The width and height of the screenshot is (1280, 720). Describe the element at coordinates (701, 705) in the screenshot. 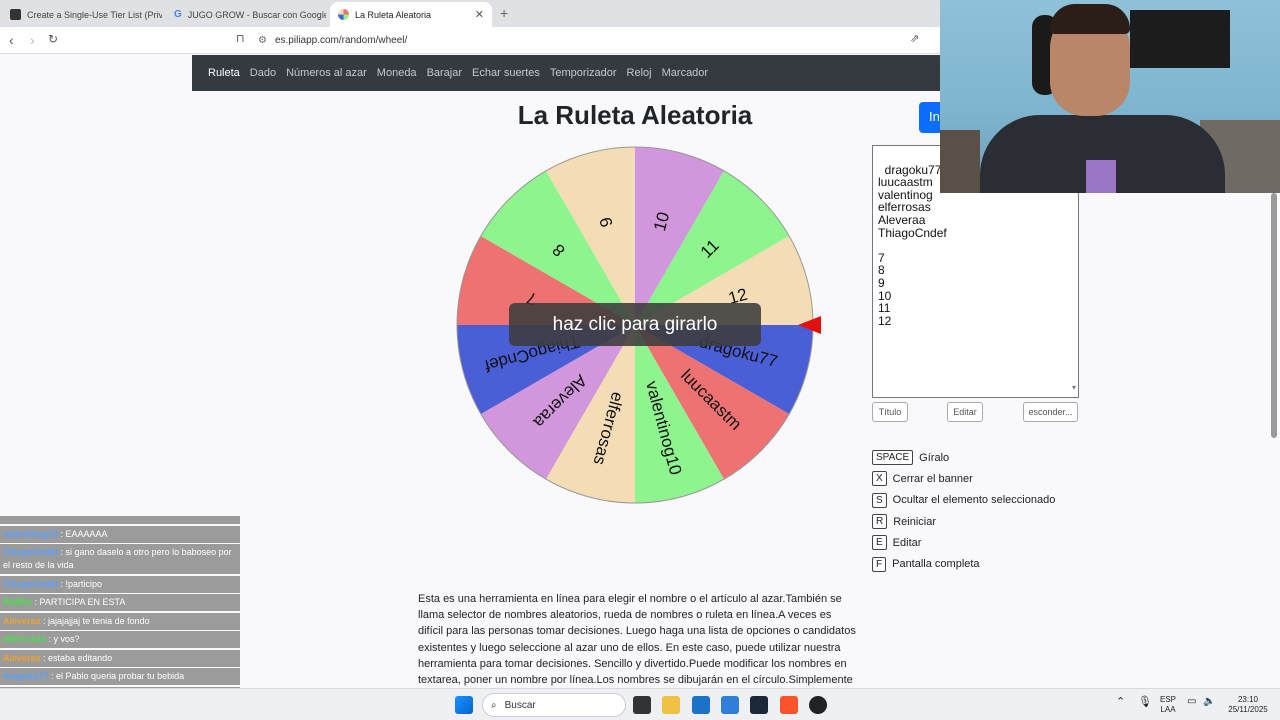

I see `store-icon` at that location.